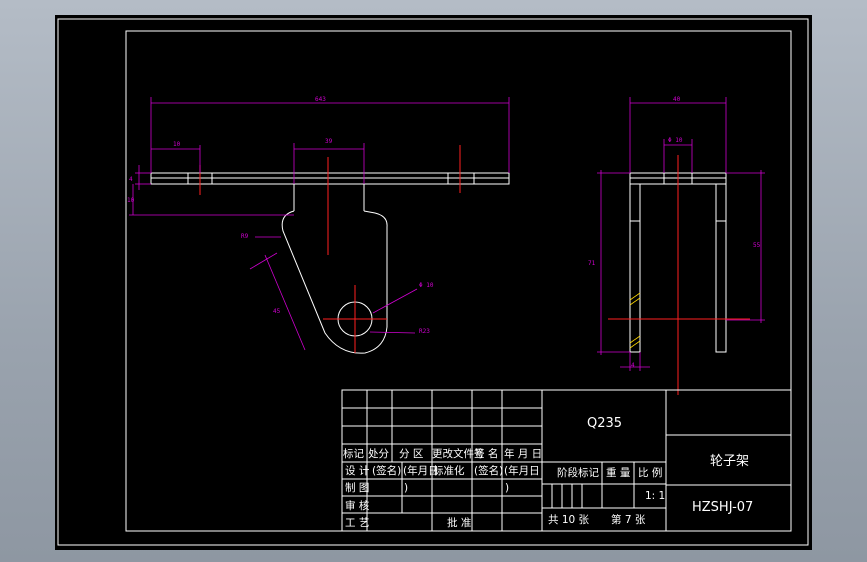  Describe the element at coordinates (655, 496) in the screenshot. I see `title-scale-value: 1` at that location.